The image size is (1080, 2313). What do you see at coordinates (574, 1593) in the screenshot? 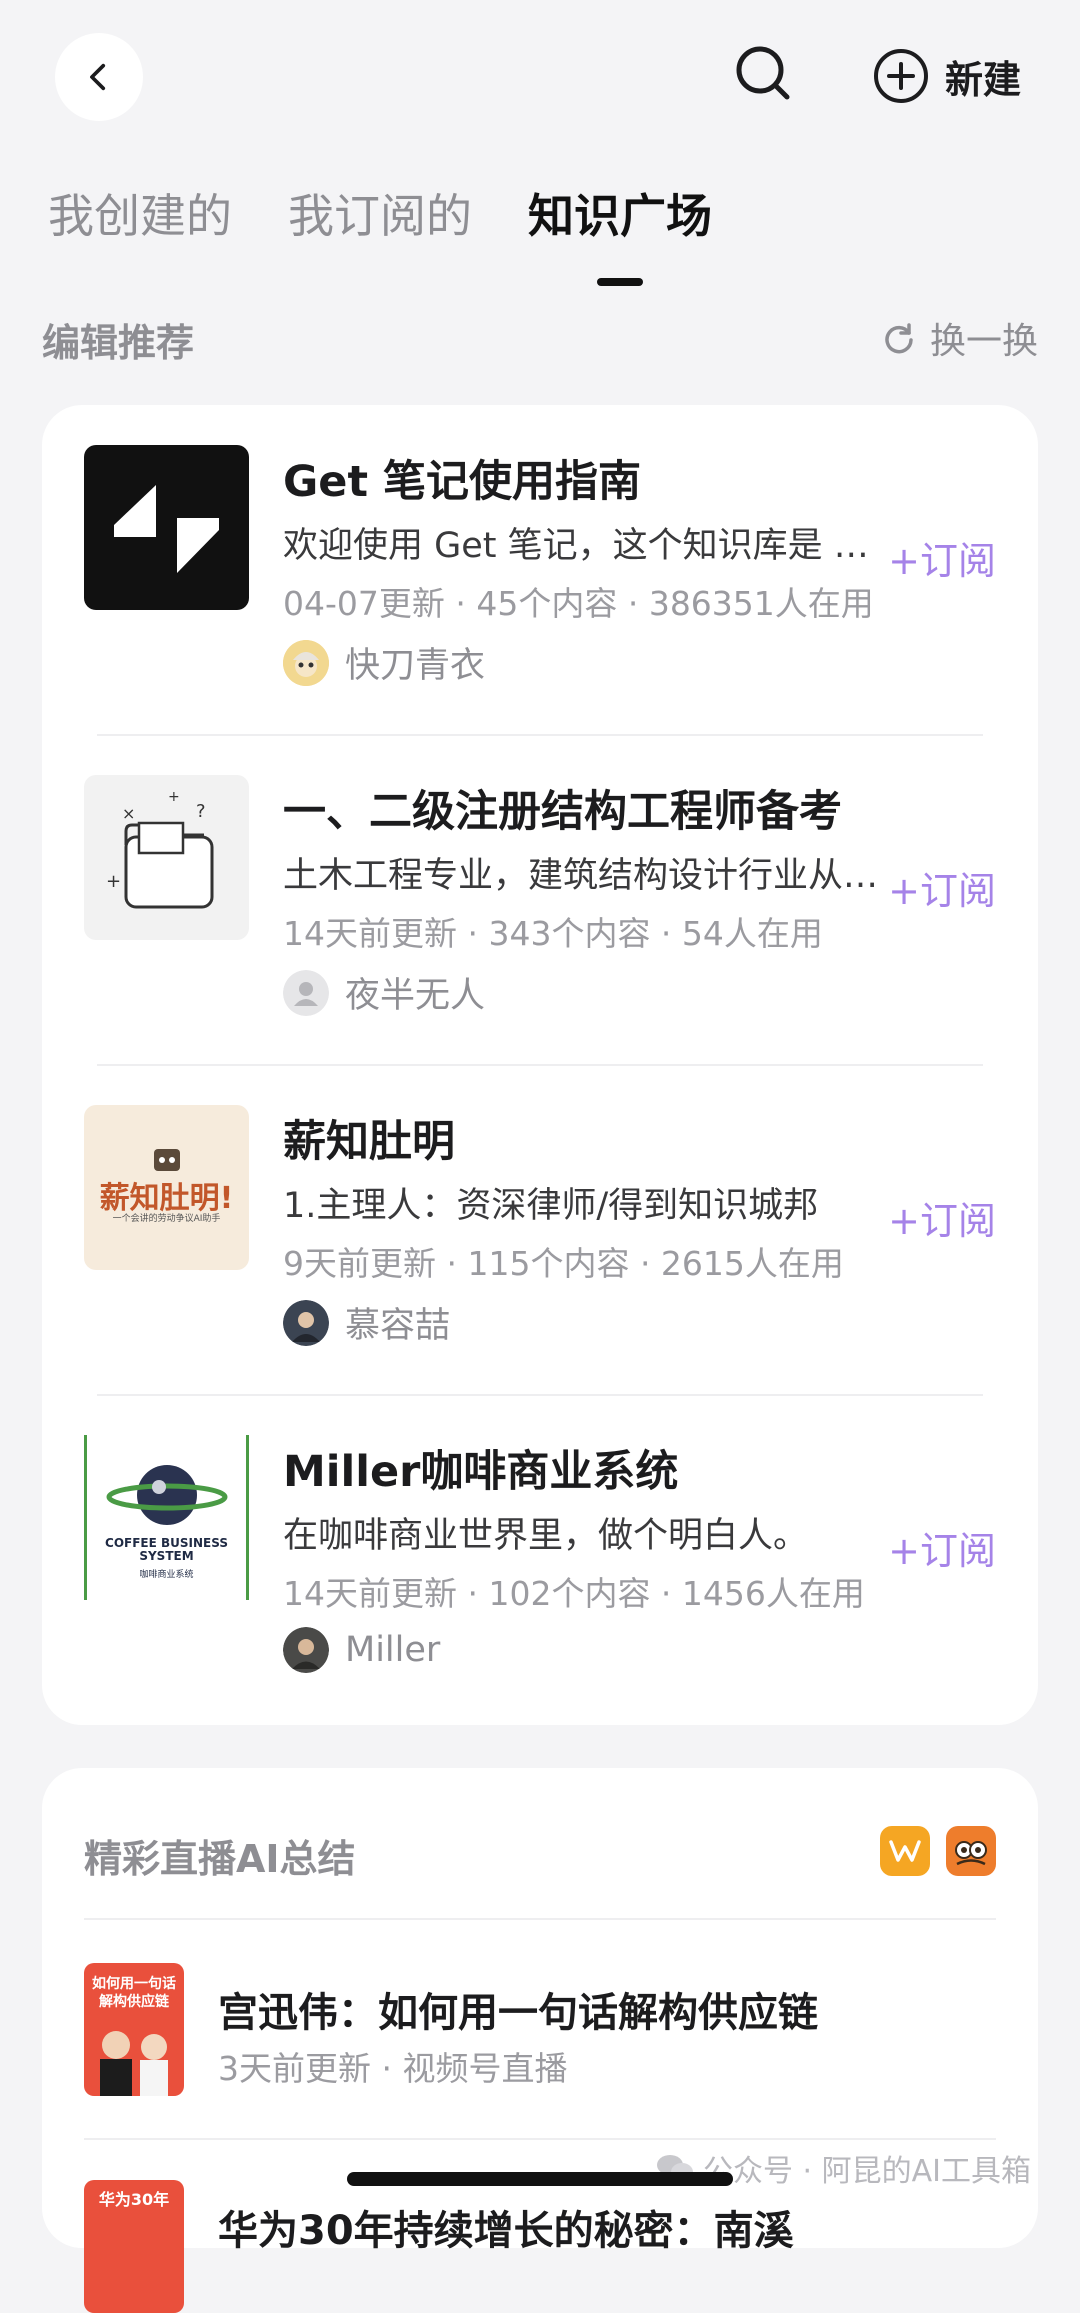
I see `kb-meta: 14天前更新 · 102个内容 · 1456人在用` at bounding box center [574, 1593].